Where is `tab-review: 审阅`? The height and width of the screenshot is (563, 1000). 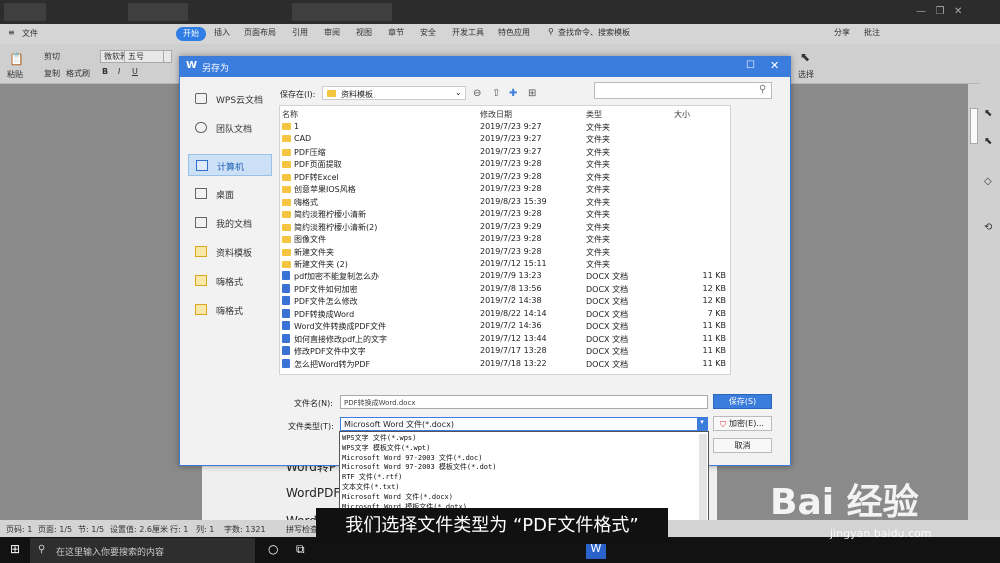
tab-review: 审阅 is located at coordinates (332, 32).